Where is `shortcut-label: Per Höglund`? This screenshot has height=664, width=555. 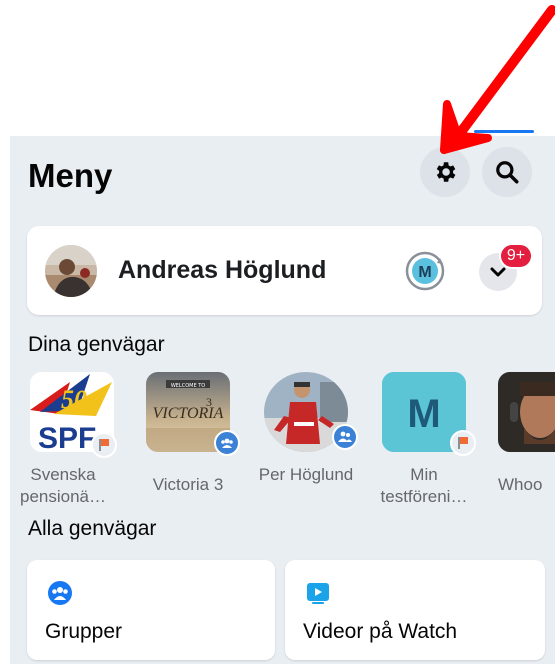 shortcut-label: Per Höglund is located at coordinates (306, 474).